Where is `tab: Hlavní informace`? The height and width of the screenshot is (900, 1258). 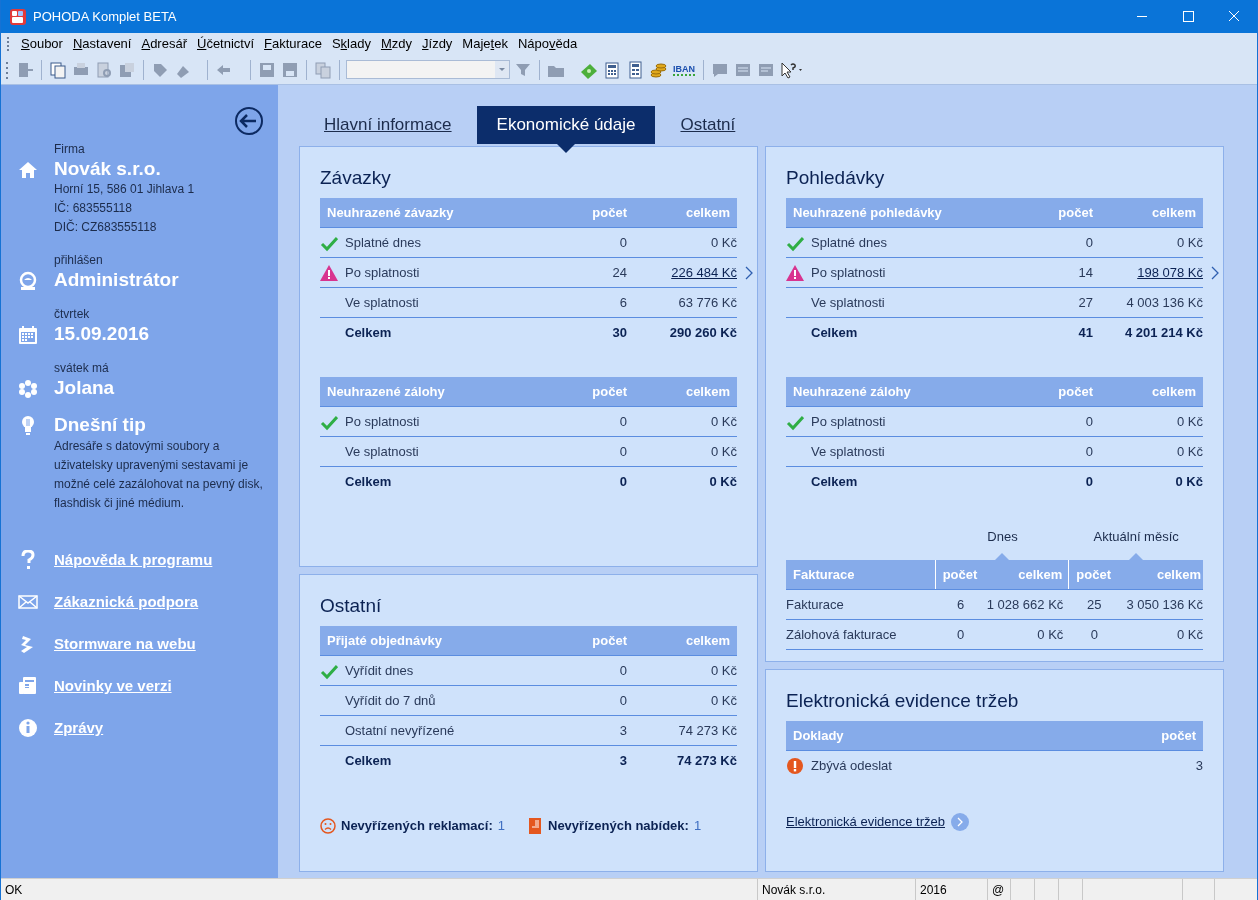 tab: Hlavní informace is located at coordinates (388, 125).